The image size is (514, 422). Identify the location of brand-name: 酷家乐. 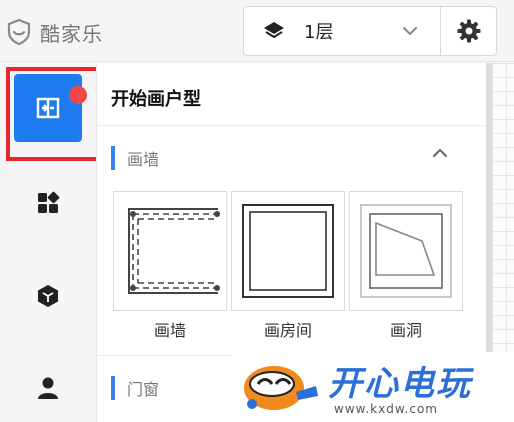
(71, 33).